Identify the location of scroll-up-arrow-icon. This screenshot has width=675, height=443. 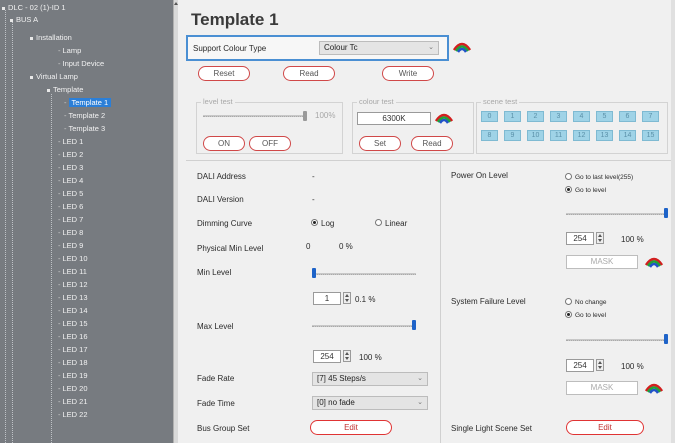
(176, 3).